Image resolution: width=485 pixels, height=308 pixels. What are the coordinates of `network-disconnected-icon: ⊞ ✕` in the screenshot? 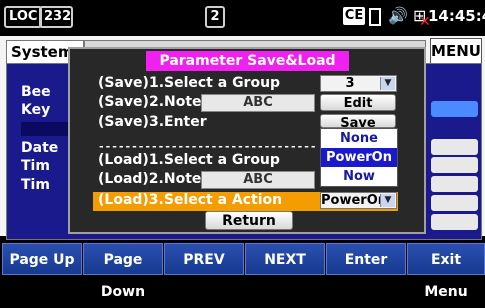 It's located at (422, 18).